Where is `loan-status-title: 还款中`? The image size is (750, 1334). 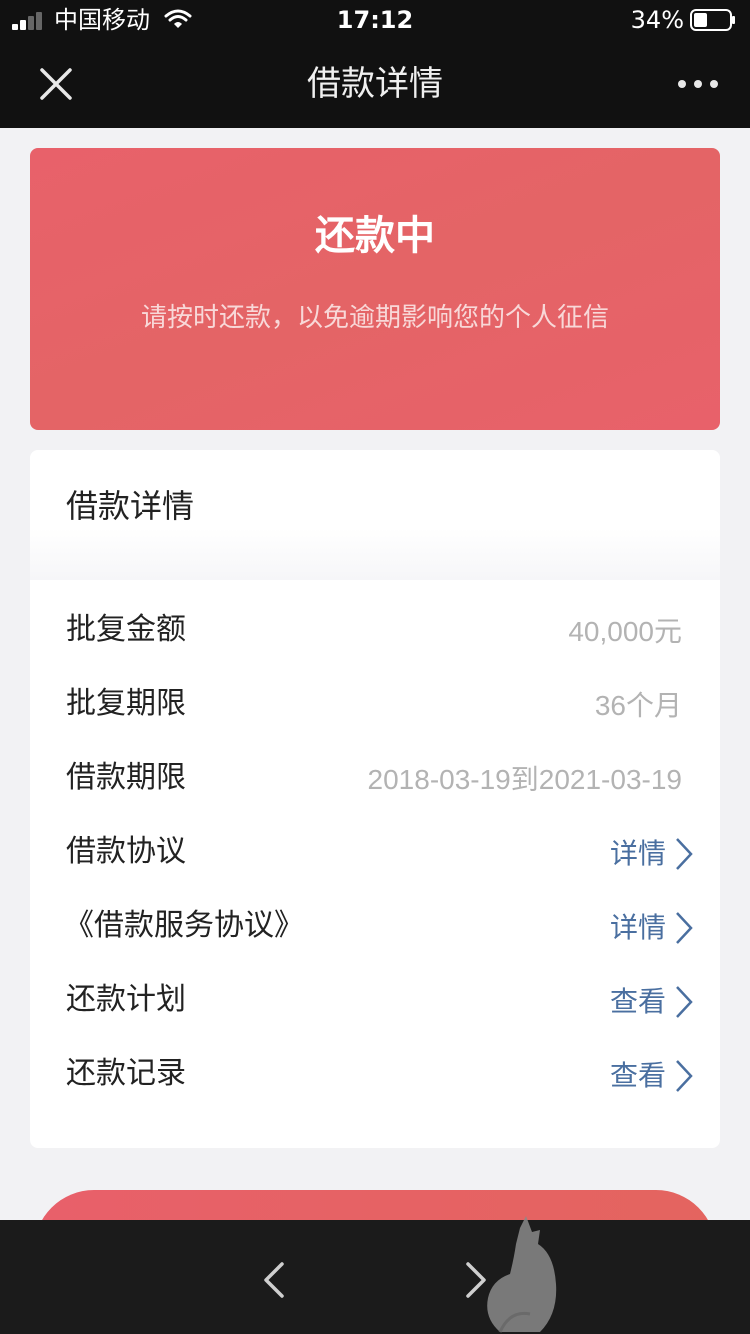
loan-status-title: 还款中 is located at coordinates (375, 236).